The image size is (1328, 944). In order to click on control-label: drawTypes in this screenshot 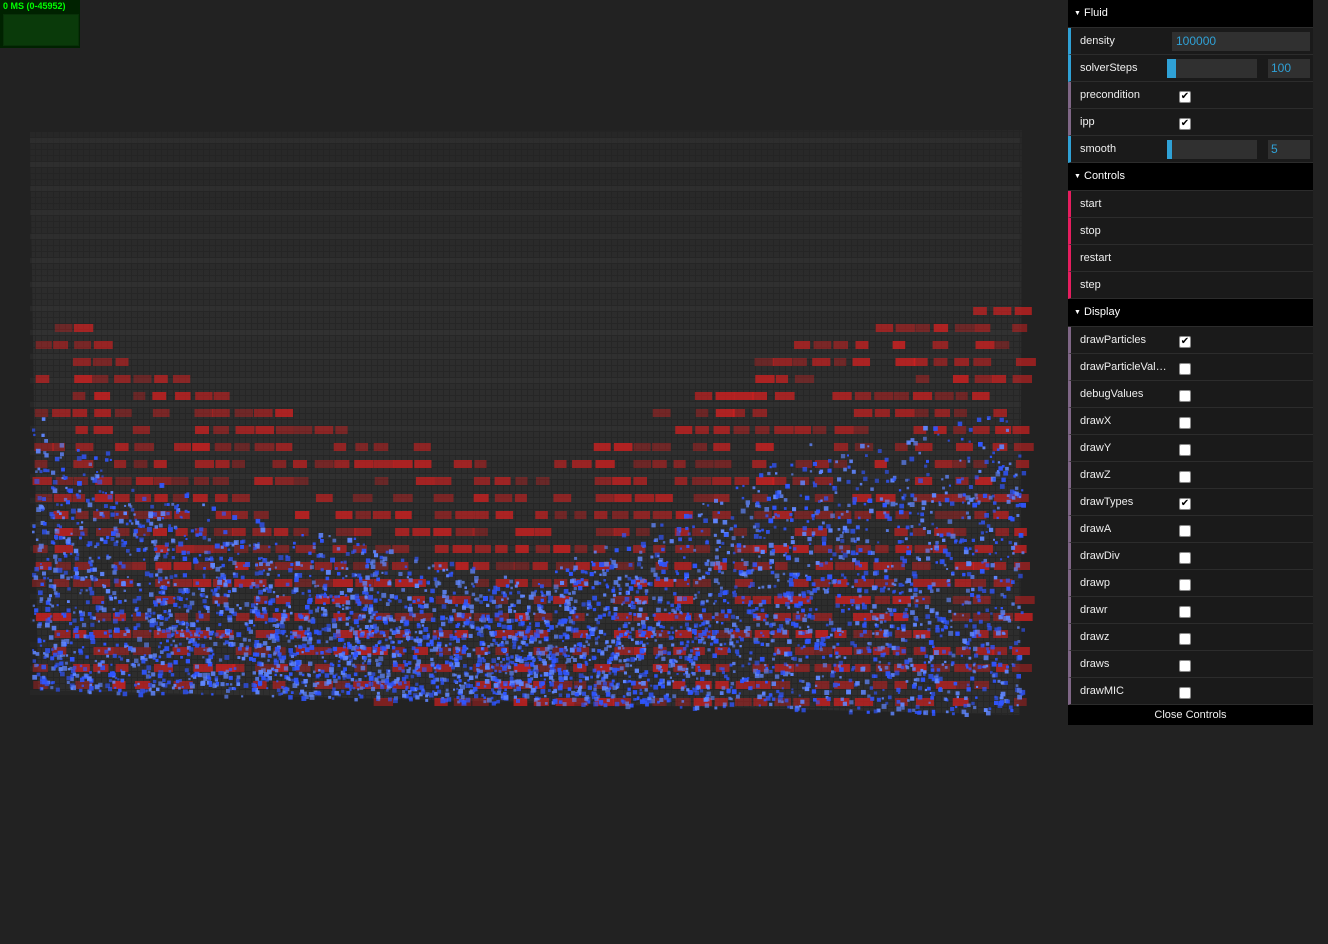, I will do `click(1107, 502)`.